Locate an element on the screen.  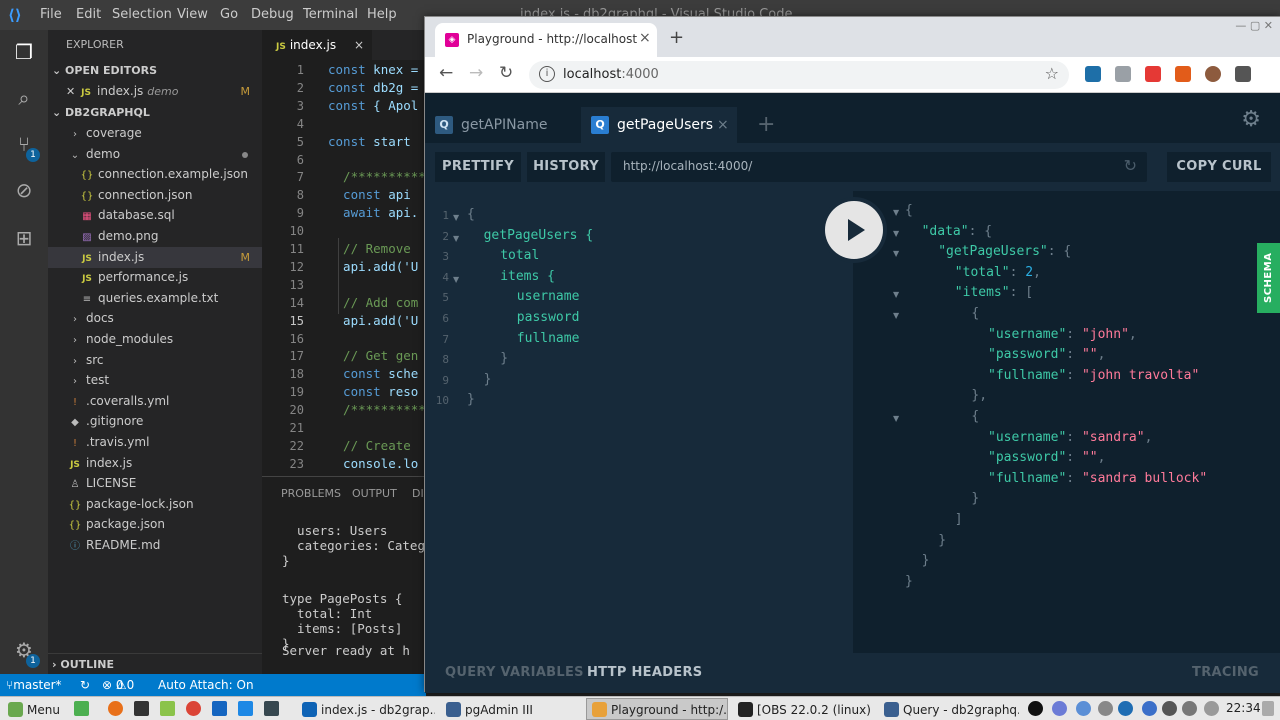
update-tray-icon is located at coordinates (1105, 708).